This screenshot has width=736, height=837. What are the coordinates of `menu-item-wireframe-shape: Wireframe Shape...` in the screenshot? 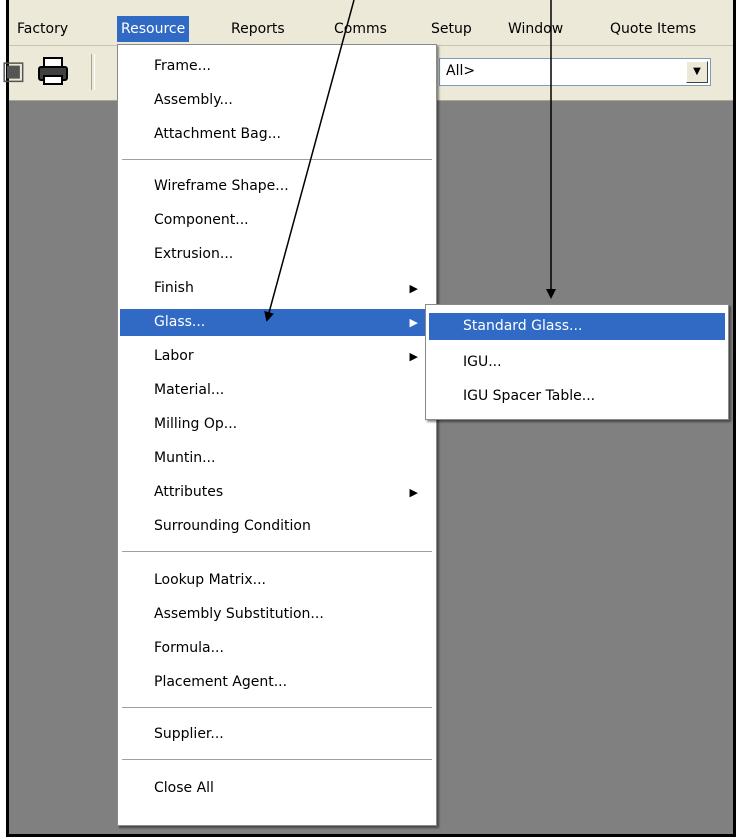 It's located at (277, 186).